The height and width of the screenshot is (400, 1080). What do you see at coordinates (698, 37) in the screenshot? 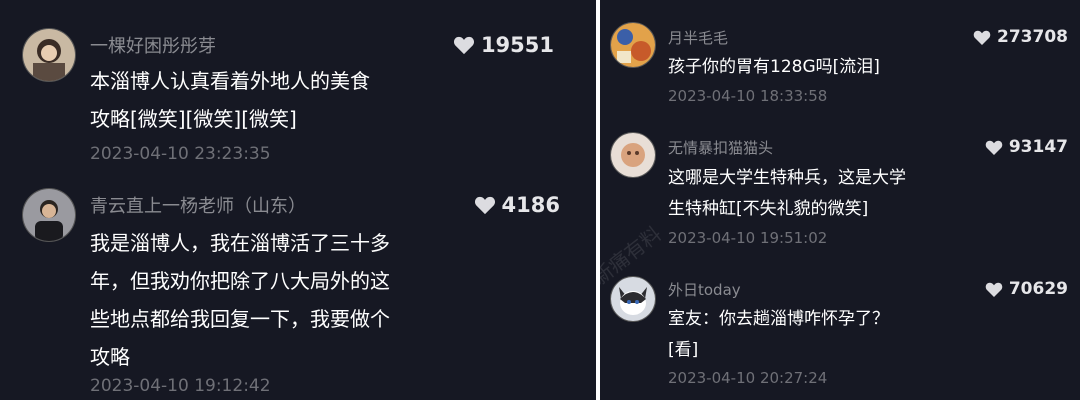
I see `username: 月半毛毛` at bounding box center [698, 37].